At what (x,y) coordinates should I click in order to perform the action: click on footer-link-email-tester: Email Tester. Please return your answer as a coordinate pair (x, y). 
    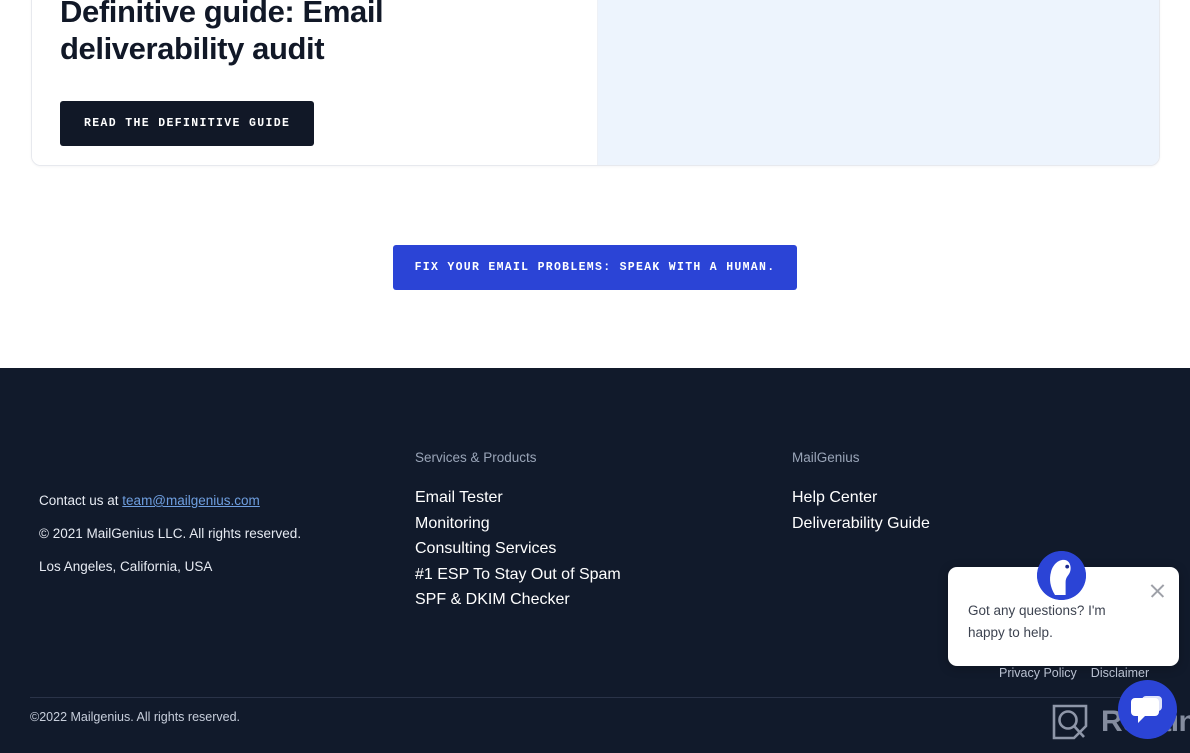
    Looking at the image, I should click on (518, 498).